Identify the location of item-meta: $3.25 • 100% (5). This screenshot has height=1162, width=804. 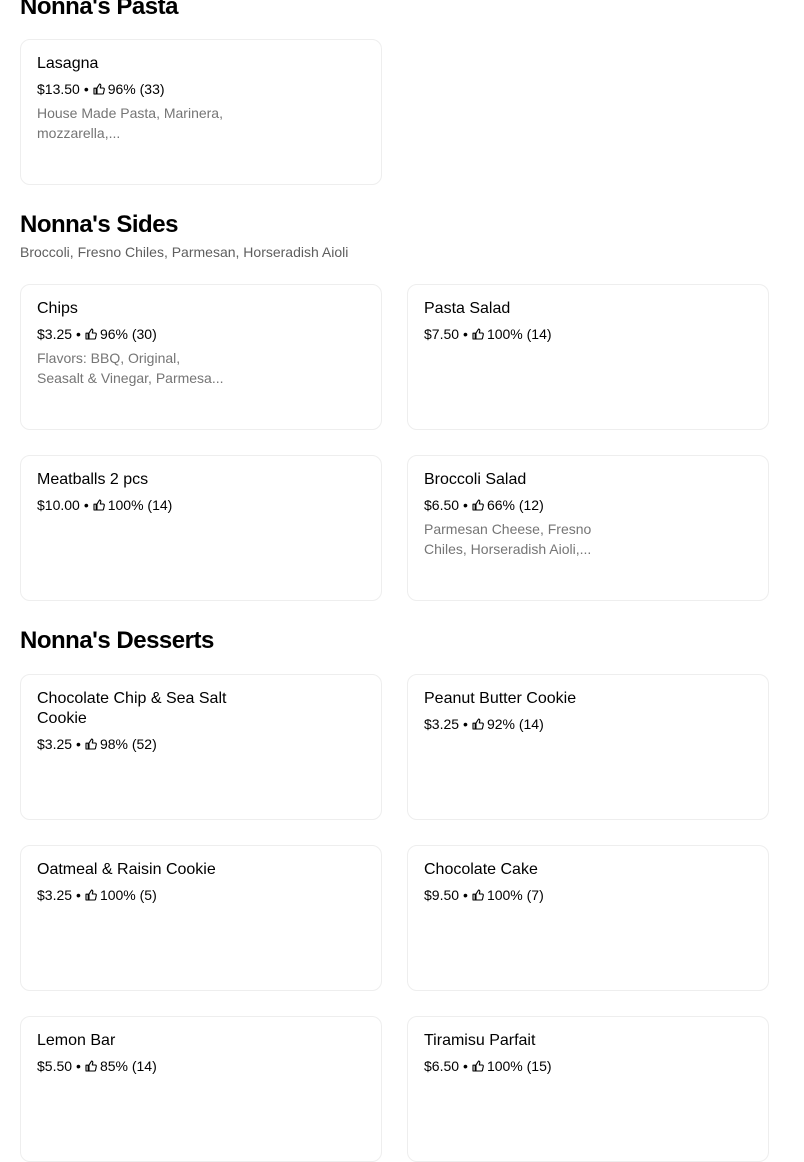
(137, 895).